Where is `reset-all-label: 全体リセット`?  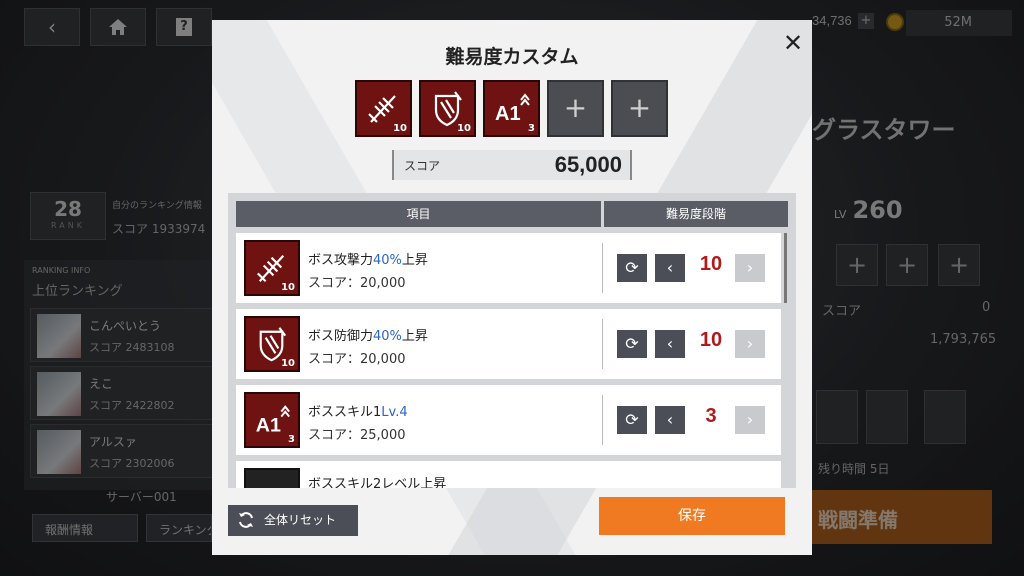 reset-all-label: 全体リセット is located at coordinates (300, 520).